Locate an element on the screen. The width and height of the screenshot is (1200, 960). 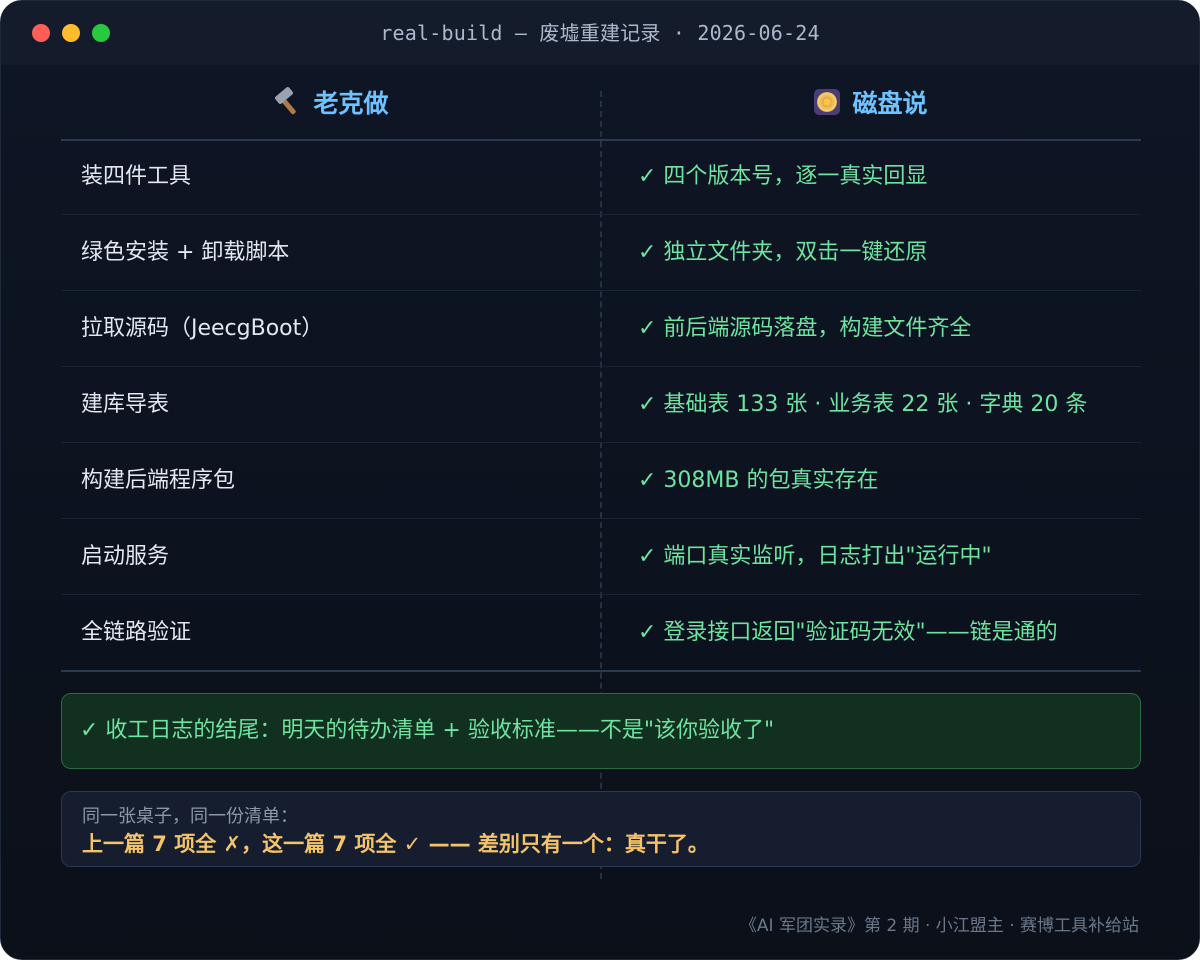
note-intro: 同一张桌子，同一份清单： is located at coordinates (190, 816).